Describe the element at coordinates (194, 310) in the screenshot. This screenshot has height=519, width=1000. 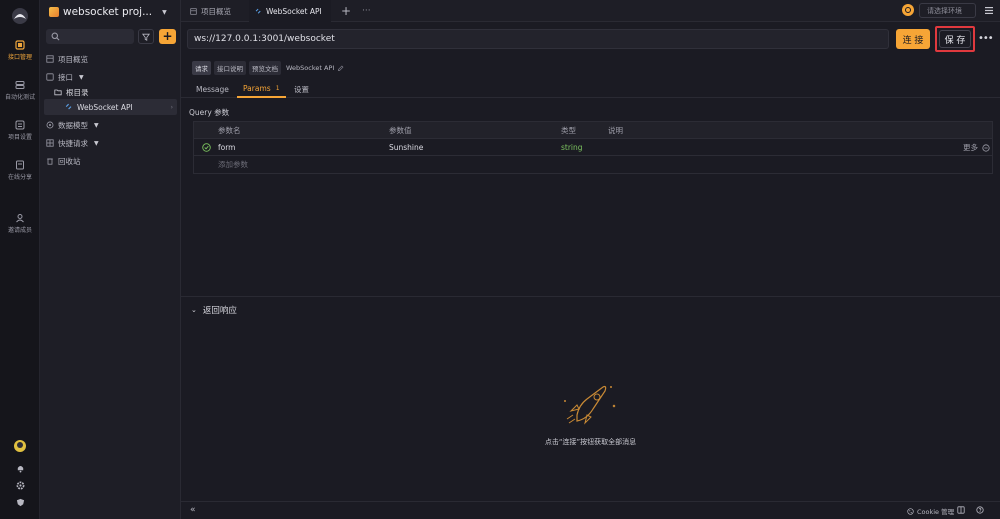
I see `chevron-down-icon: ⌄` at that location.